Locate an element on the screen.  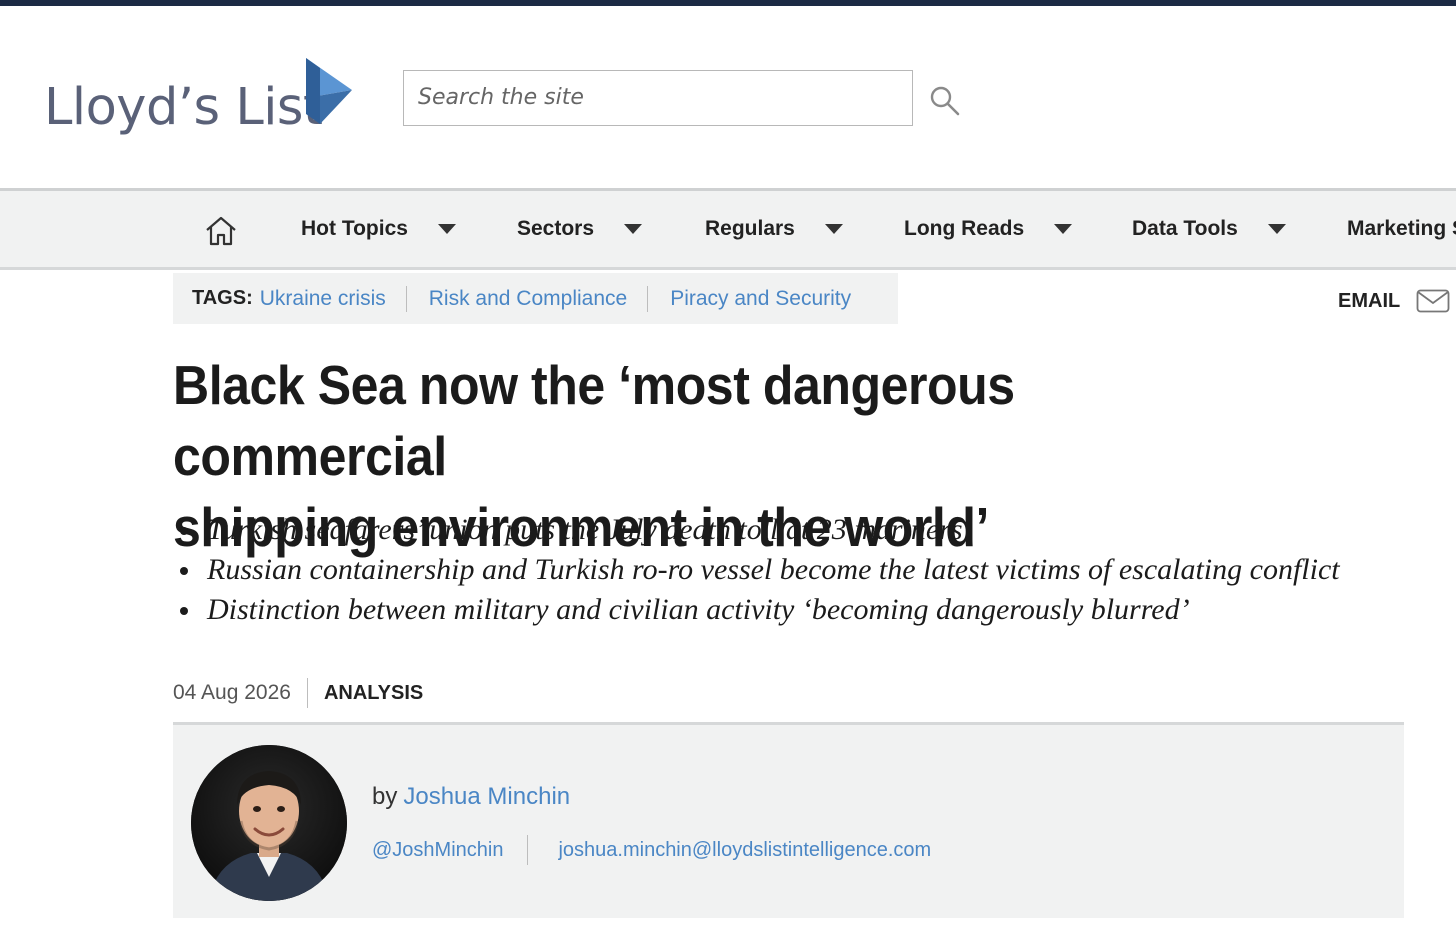
nav-item-label: Data Tools is located at coordinates (1185, 228).